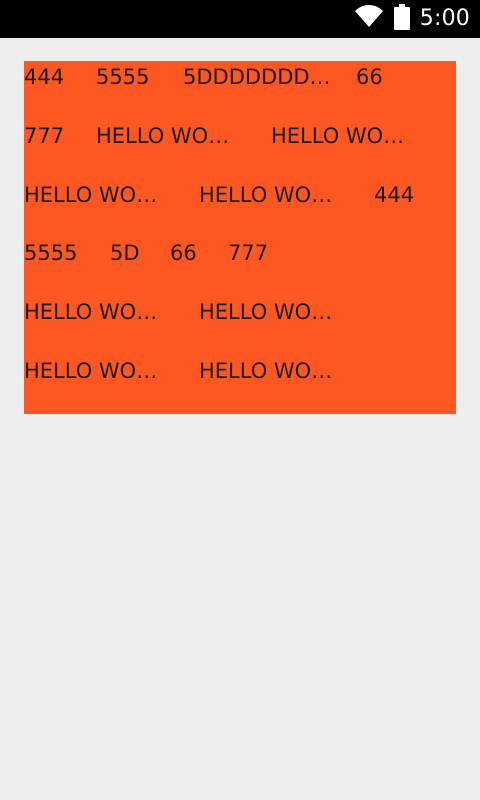  Describe the element at coordinates (412, 19) in the screenshot. I see `status-icons: 5:00` at that location.